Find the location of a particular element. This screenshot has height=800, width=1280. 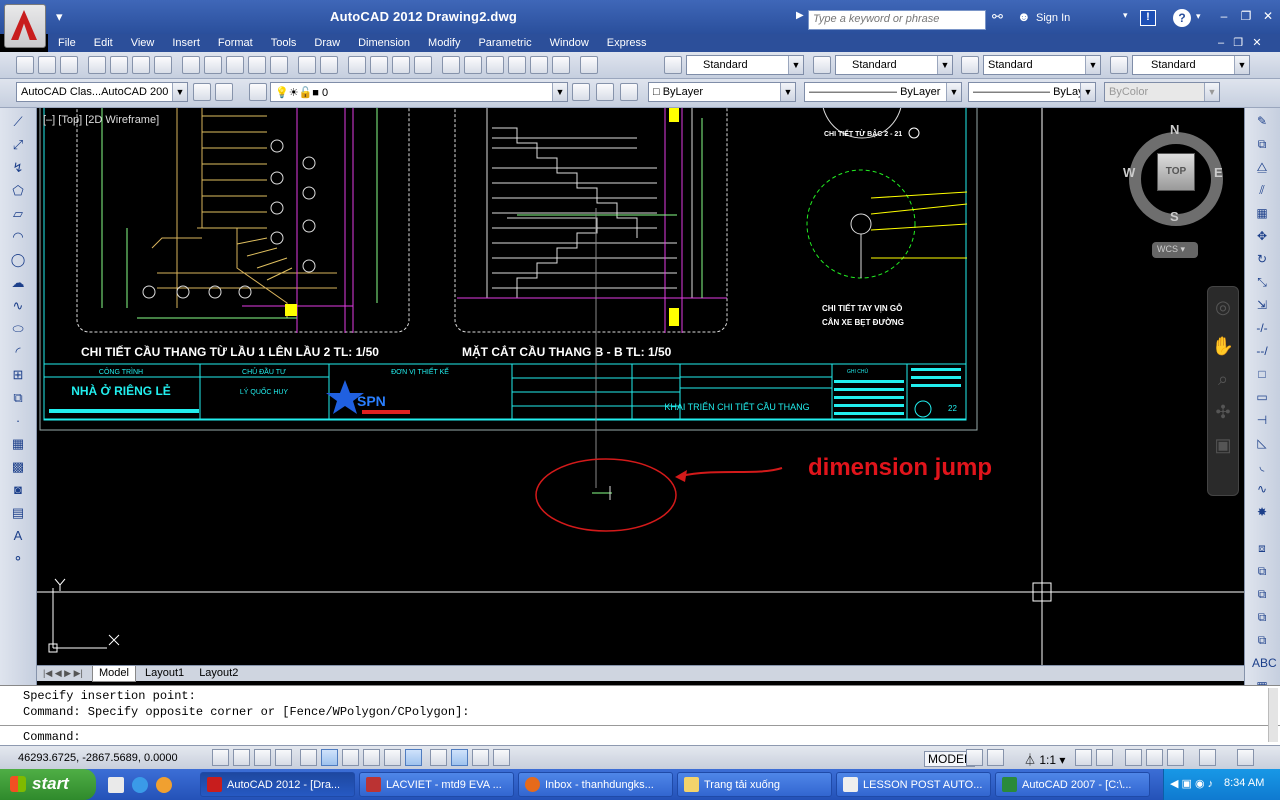

task-downloads: Trang tải xuống is located at coordinates (754, 784).